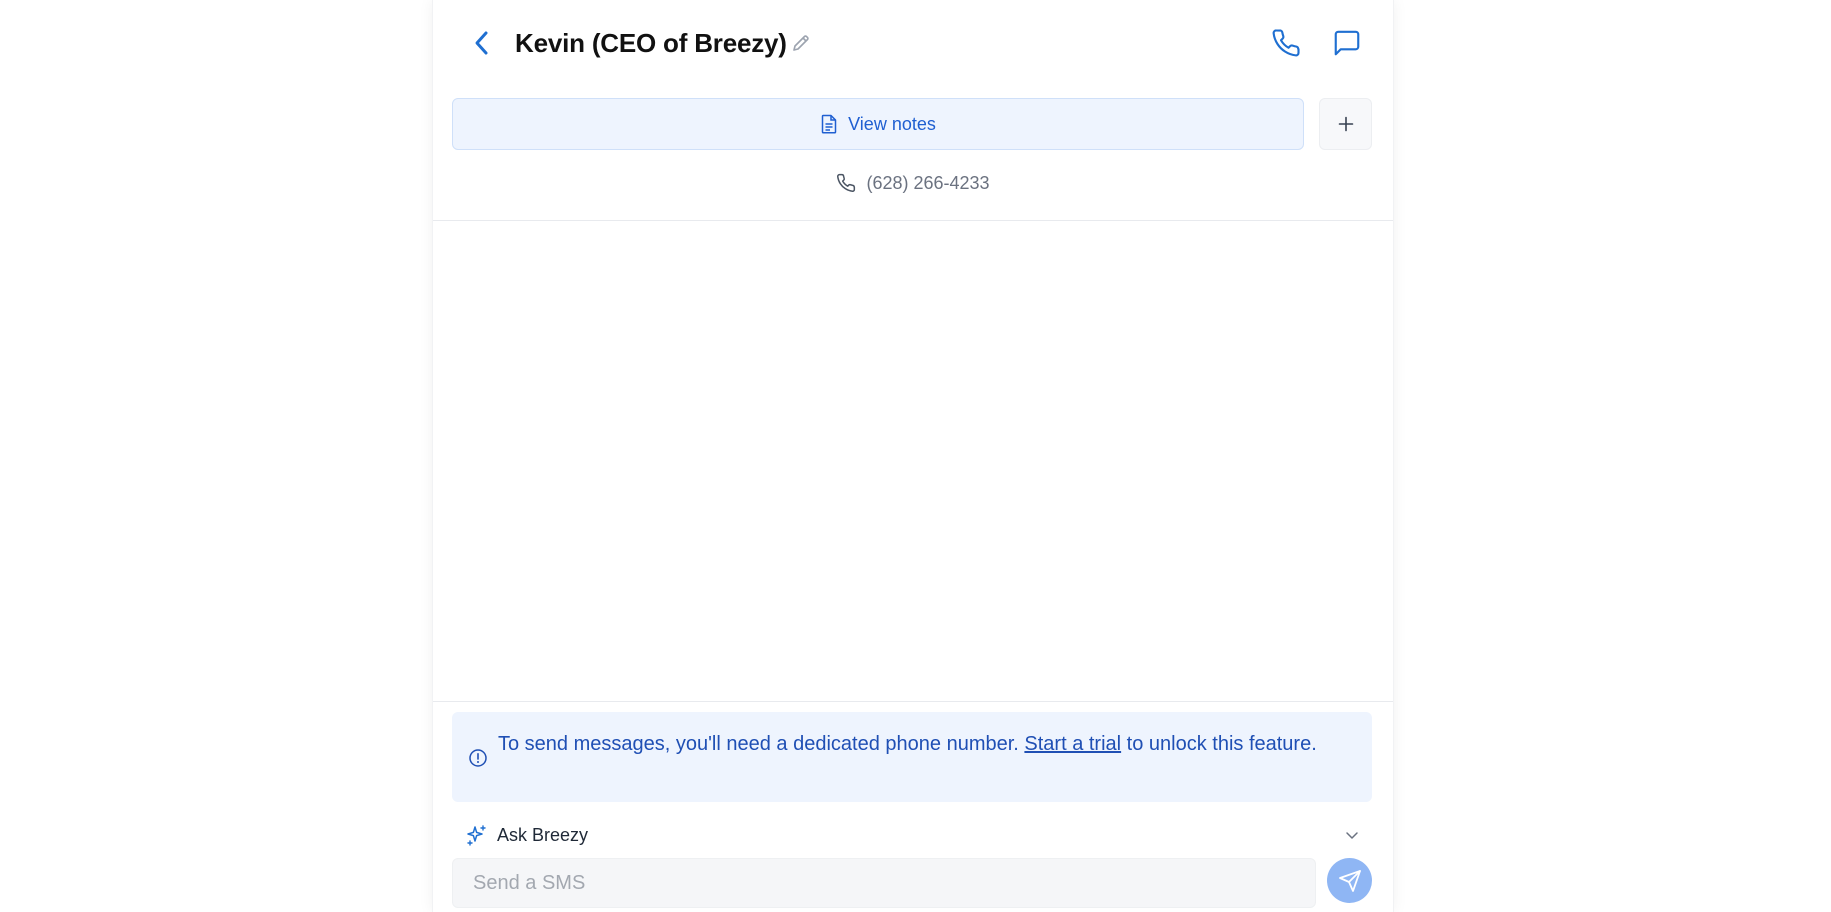  I want to click on plus-icon, so click(1345, 124).